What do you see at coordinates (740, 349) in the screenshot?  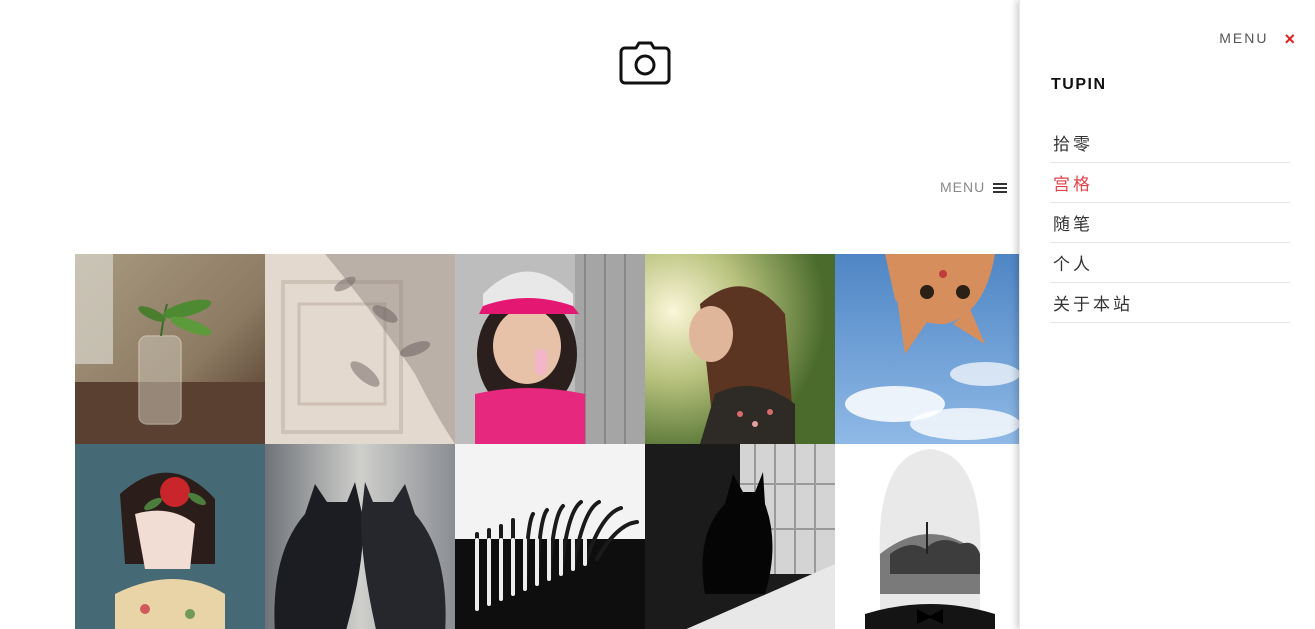 I see `gallery-photo-woman-sunlight` at bounding box center [740, 349].